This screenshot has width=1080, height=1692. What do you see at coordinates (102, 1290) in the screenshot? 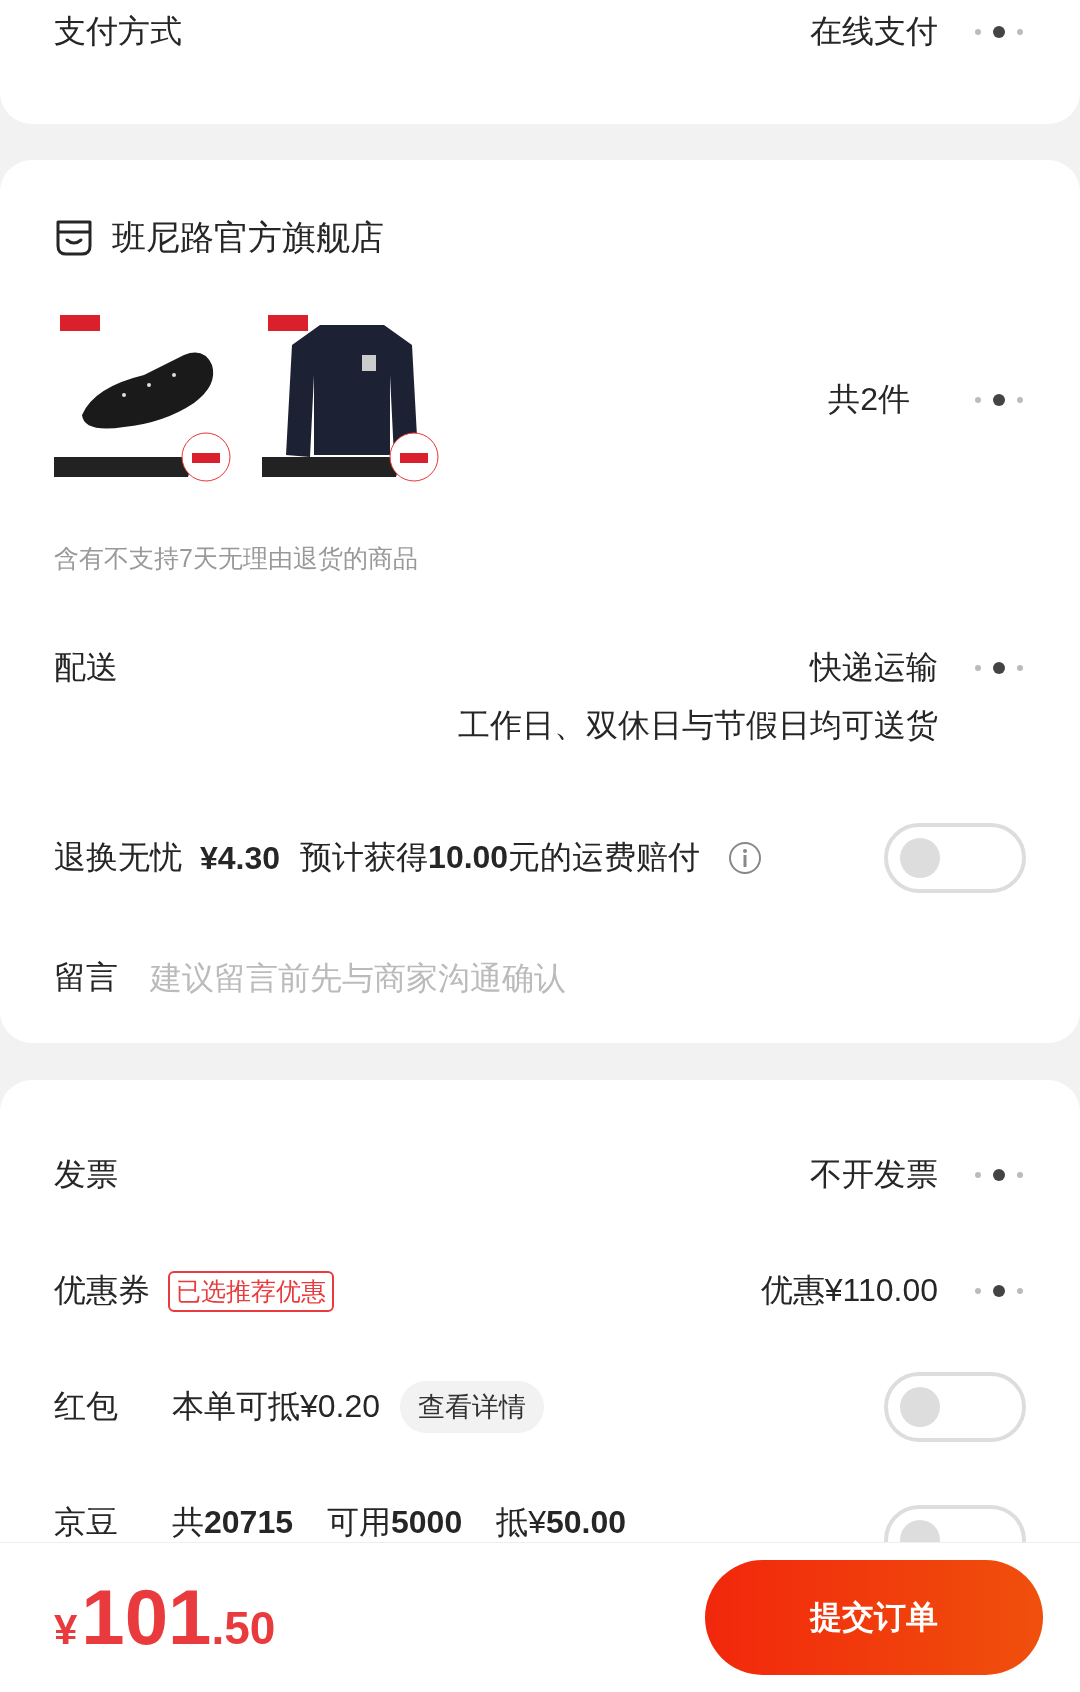
I see `row-label: 优惠券` at bounding box center [102, 1290].